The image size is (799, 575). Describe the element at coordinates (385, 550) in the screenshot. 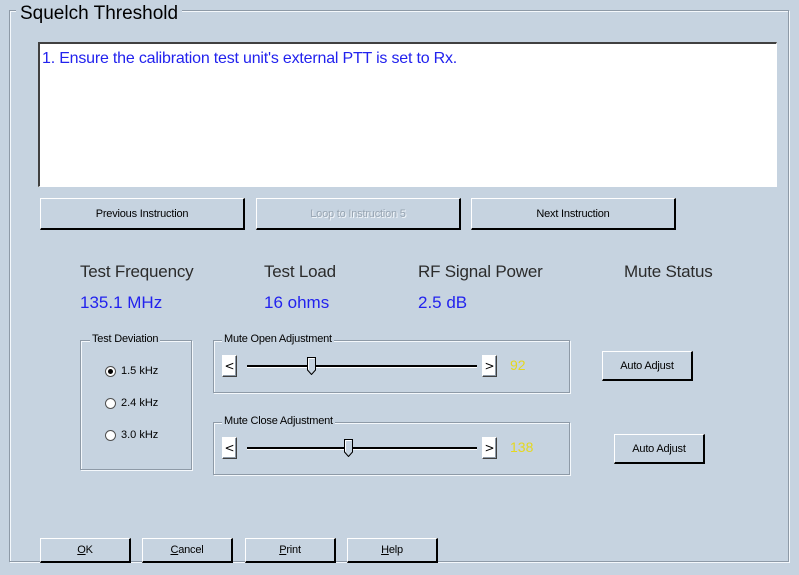

I see `help-mnemonic: H` at that location.